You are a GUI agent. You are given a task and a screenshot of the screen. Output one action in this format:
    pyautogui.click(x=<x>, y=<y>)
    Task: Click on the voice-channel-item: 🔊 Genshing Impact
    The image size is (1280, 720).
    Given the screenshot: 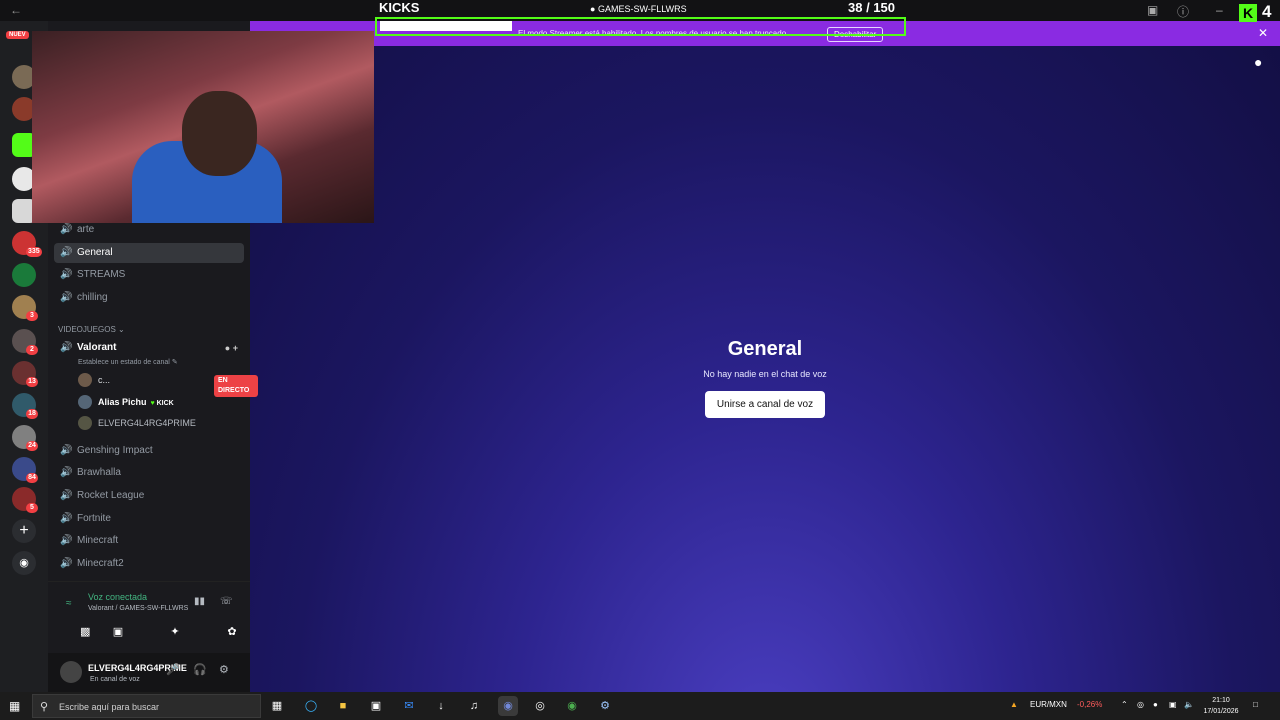 What is the action you would take?
    pyautogui.click(x=149, y=451)
    